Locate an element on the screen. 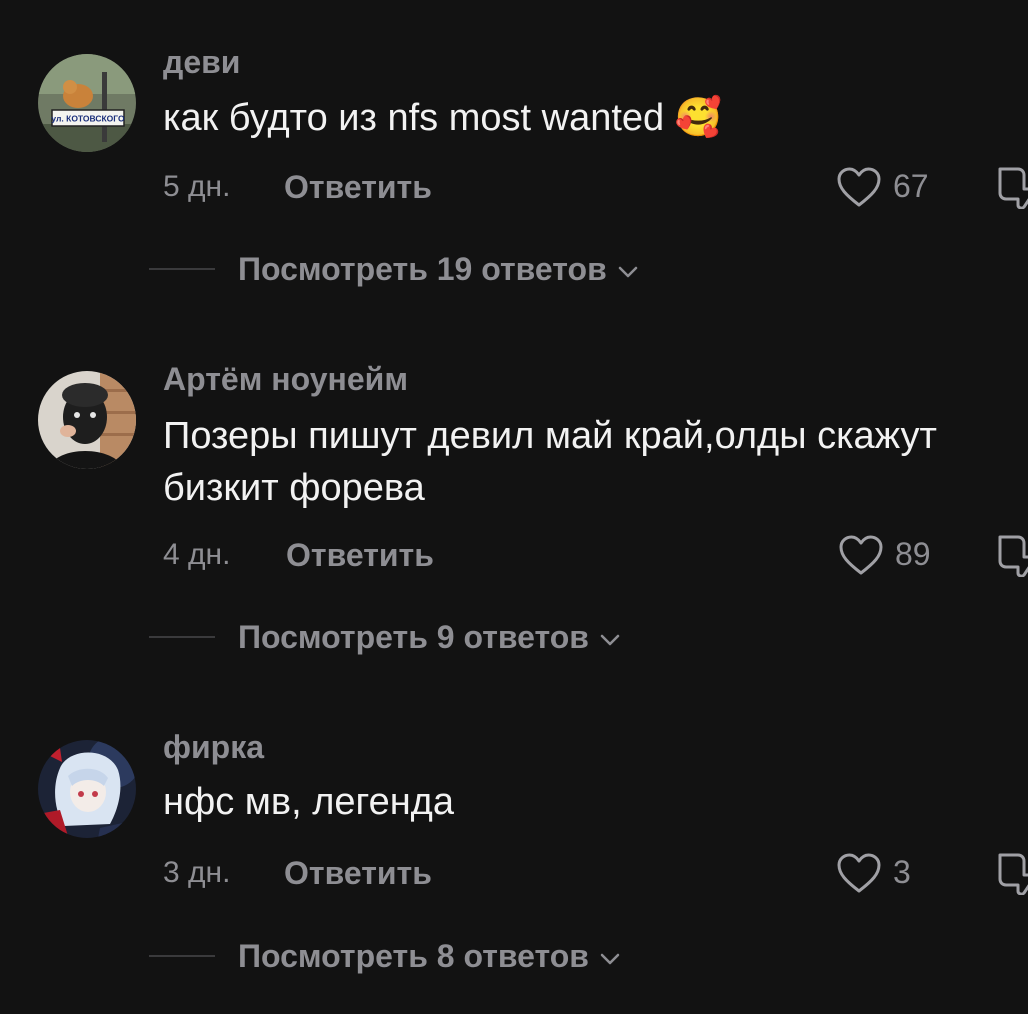 The image size is (1028, 1014). comment-text-line: нфс мв, легенда is located at coordinates (308, 802).